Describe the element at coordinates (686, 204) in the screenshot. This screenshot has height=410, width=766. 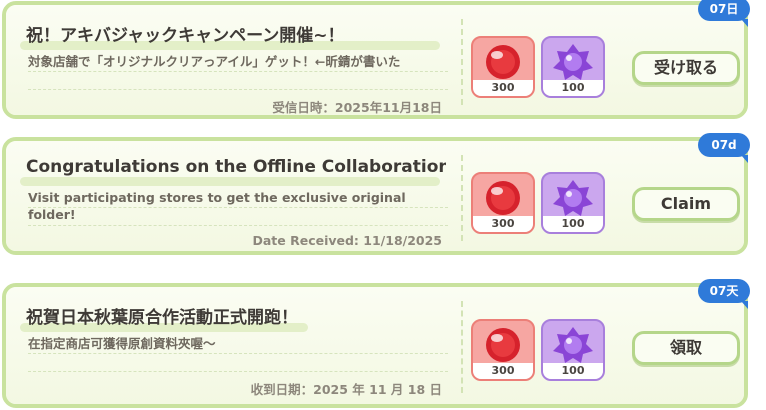
I see `claim-button: Claim` at that location.